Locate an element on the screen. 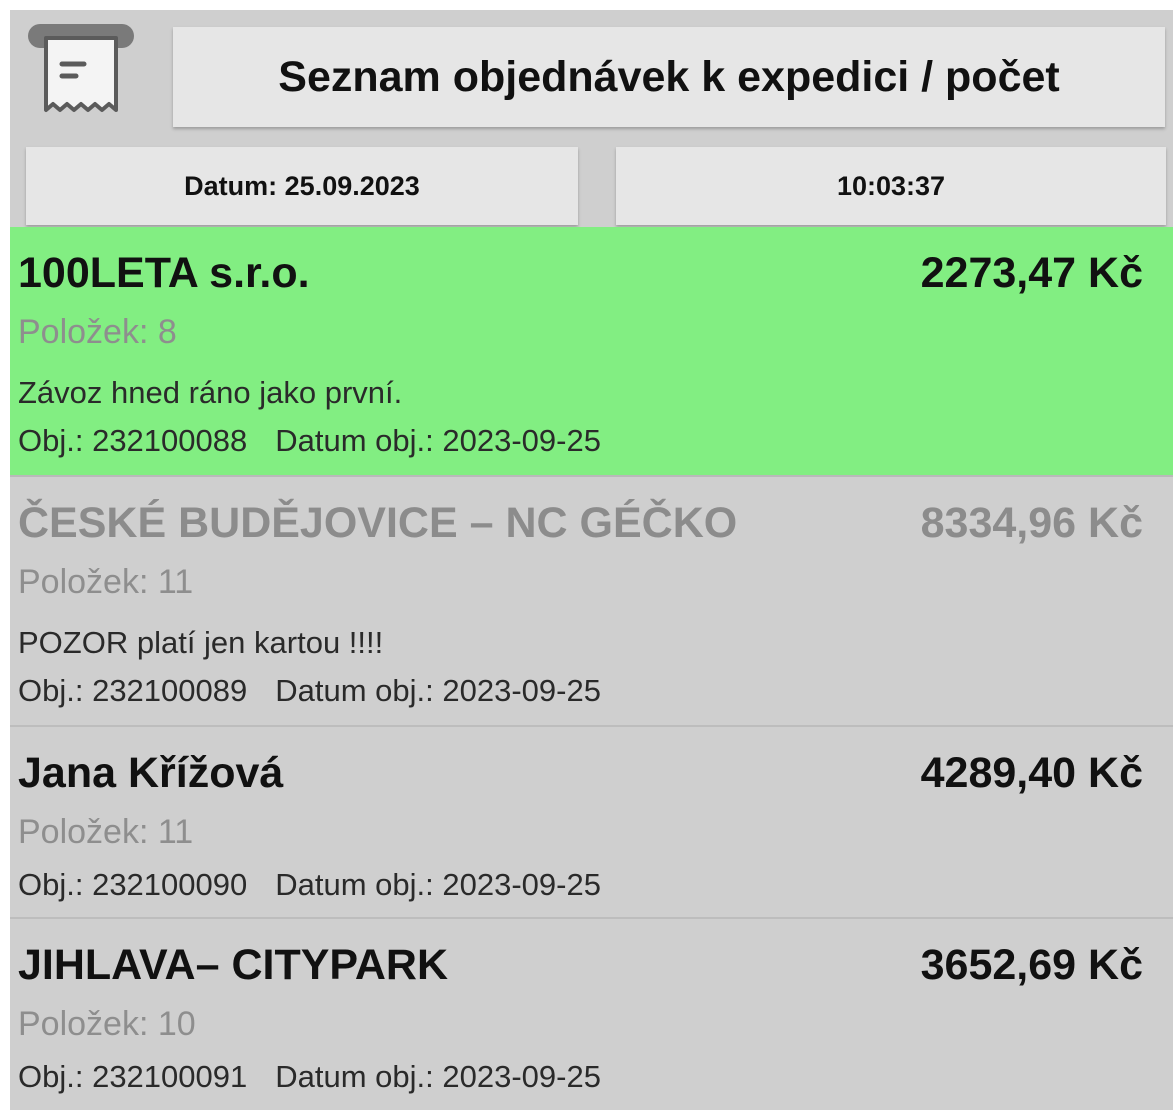 The image size is (1173, 1110). order-number: Obj.: 232100089 is located at coordinates (133, 690).